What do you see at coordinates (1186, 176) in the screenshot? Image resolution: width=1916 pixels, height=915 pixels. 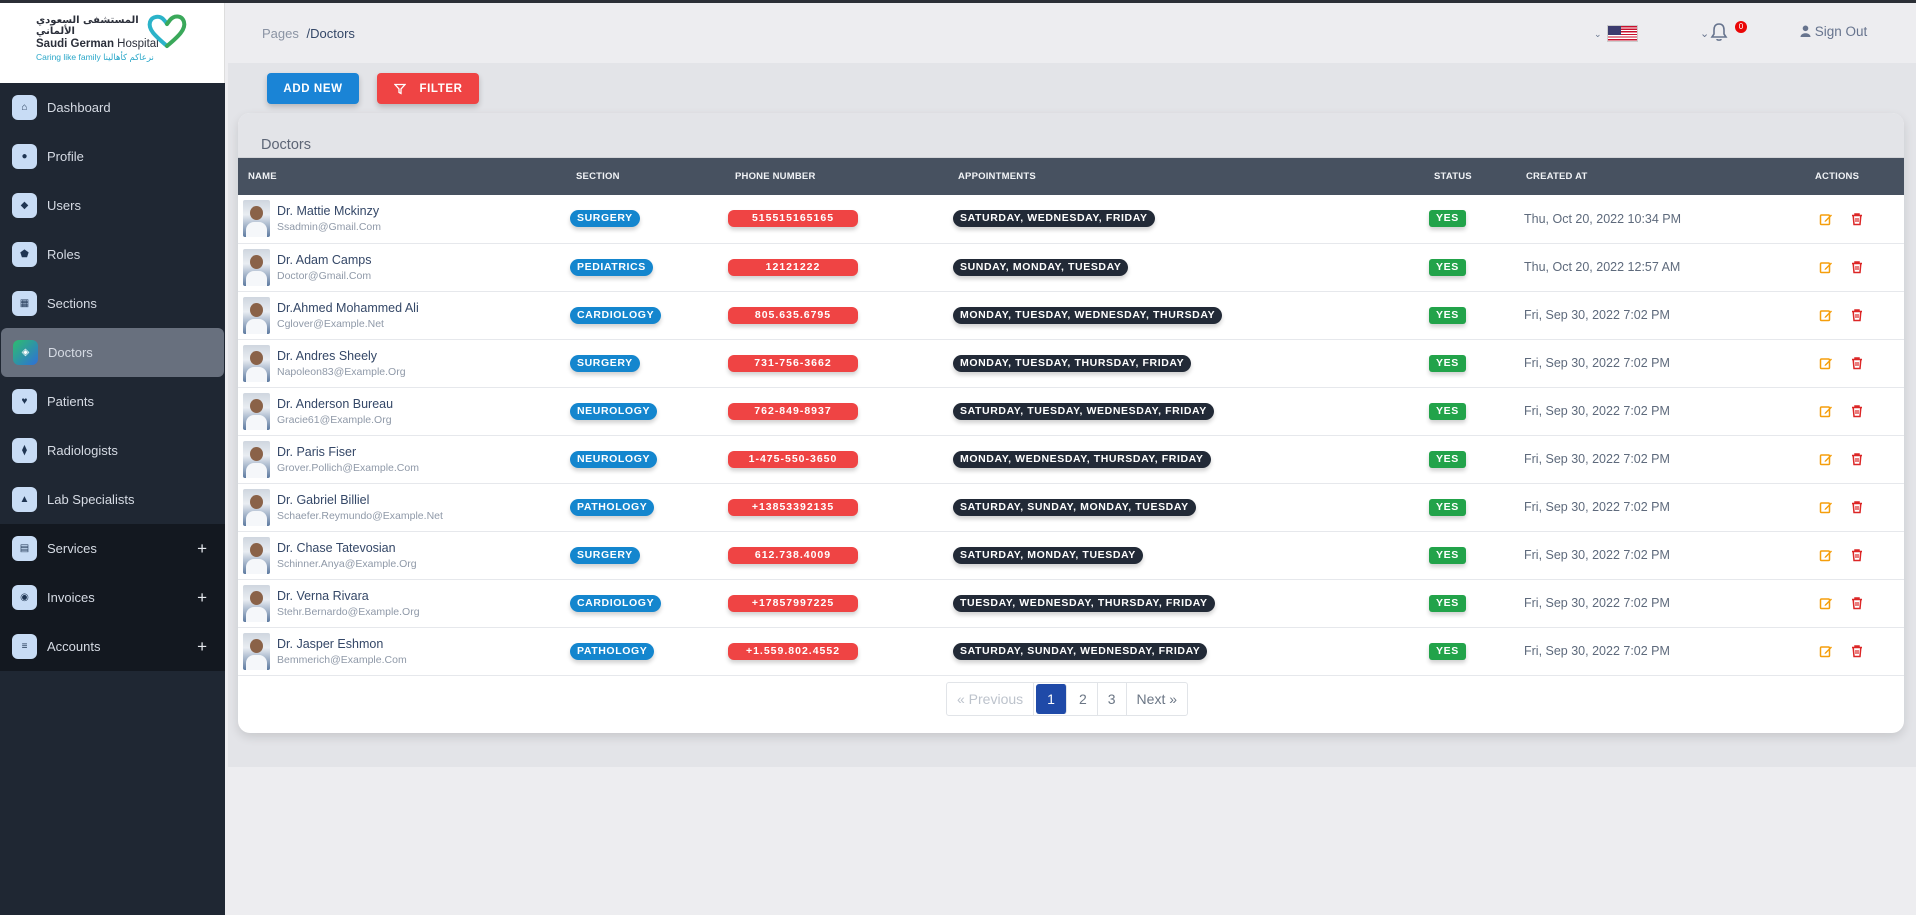 I see `column-header: APPOINTMENTS` at bounding box center [1186, 176].